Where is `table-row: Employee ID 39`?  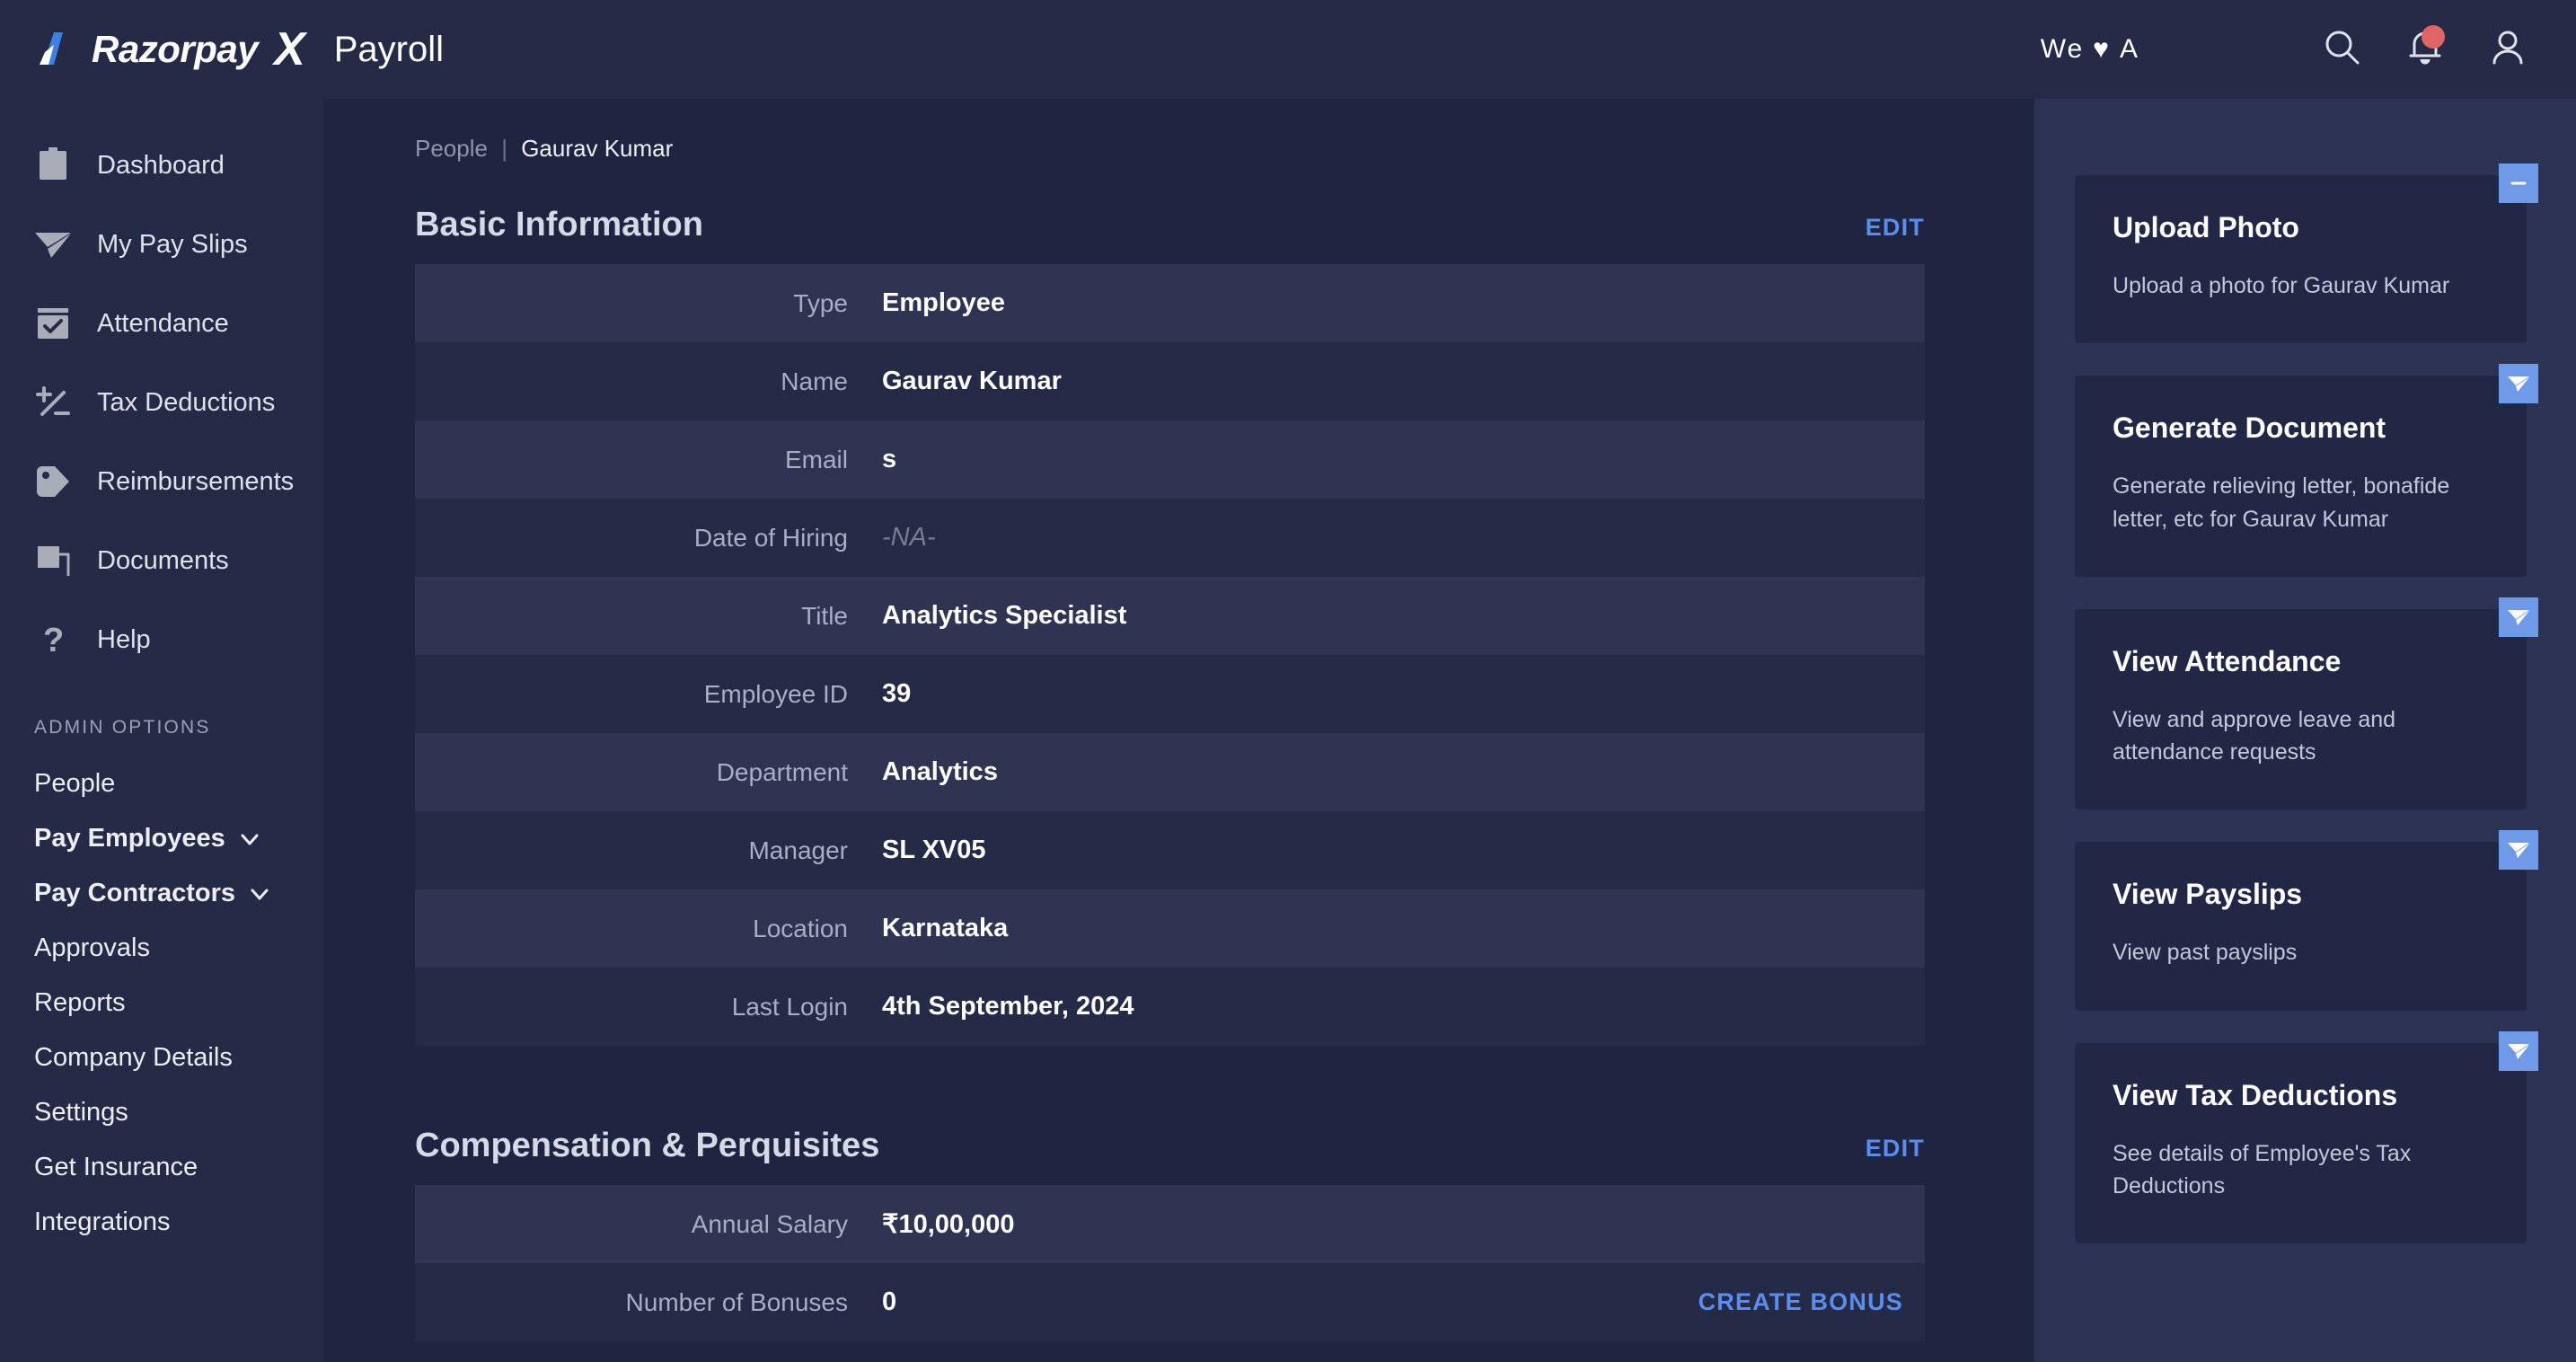 table-row: Employee ID 39 is located at coordinates (1170, 694).